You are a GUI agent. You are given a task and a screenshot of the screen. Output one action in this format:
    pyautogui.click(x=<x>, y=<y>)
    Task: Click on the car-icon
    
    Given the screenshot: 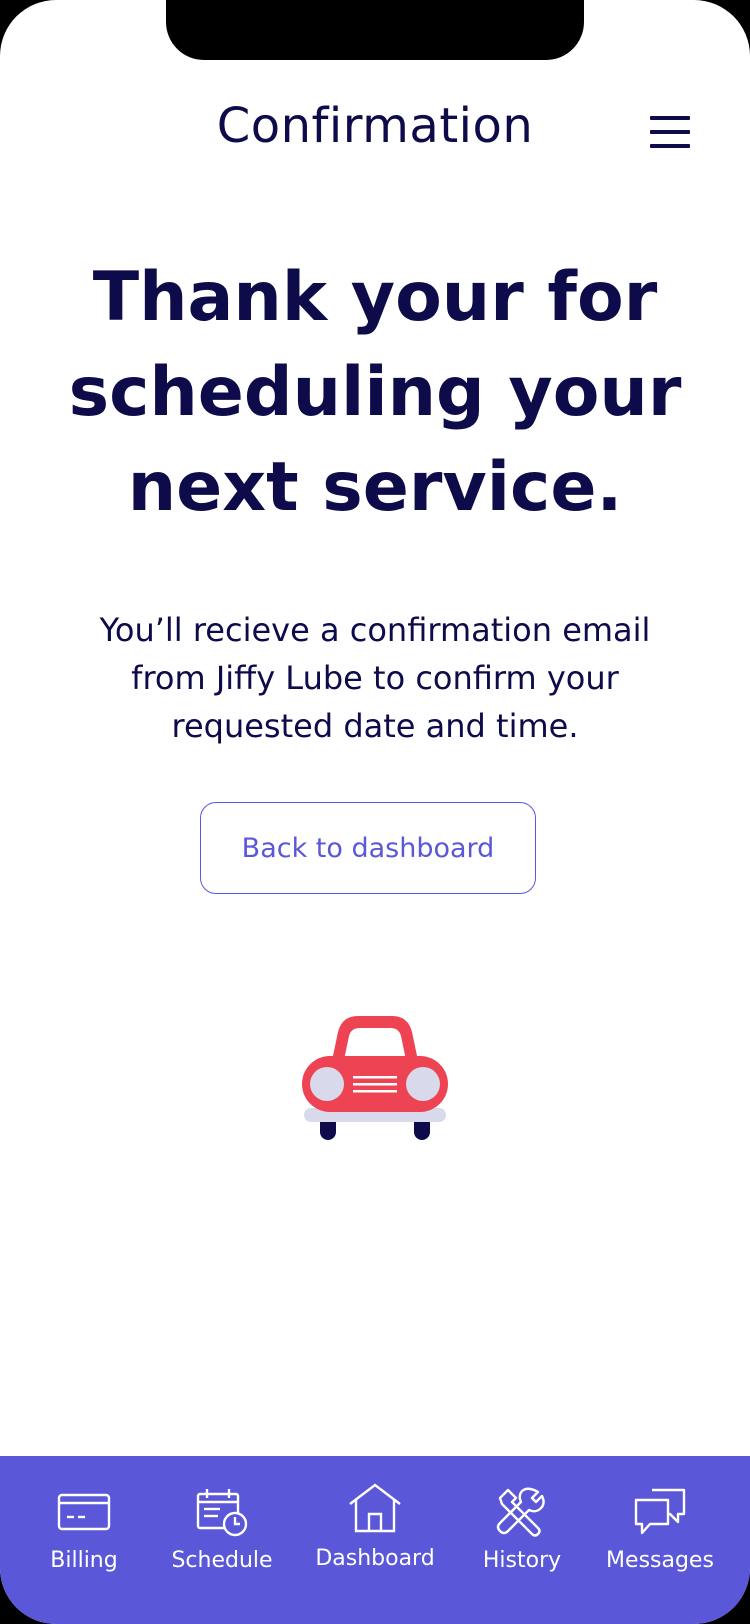 What is the action you would take?
    pyautogui.click(x=375, y=1078)
    